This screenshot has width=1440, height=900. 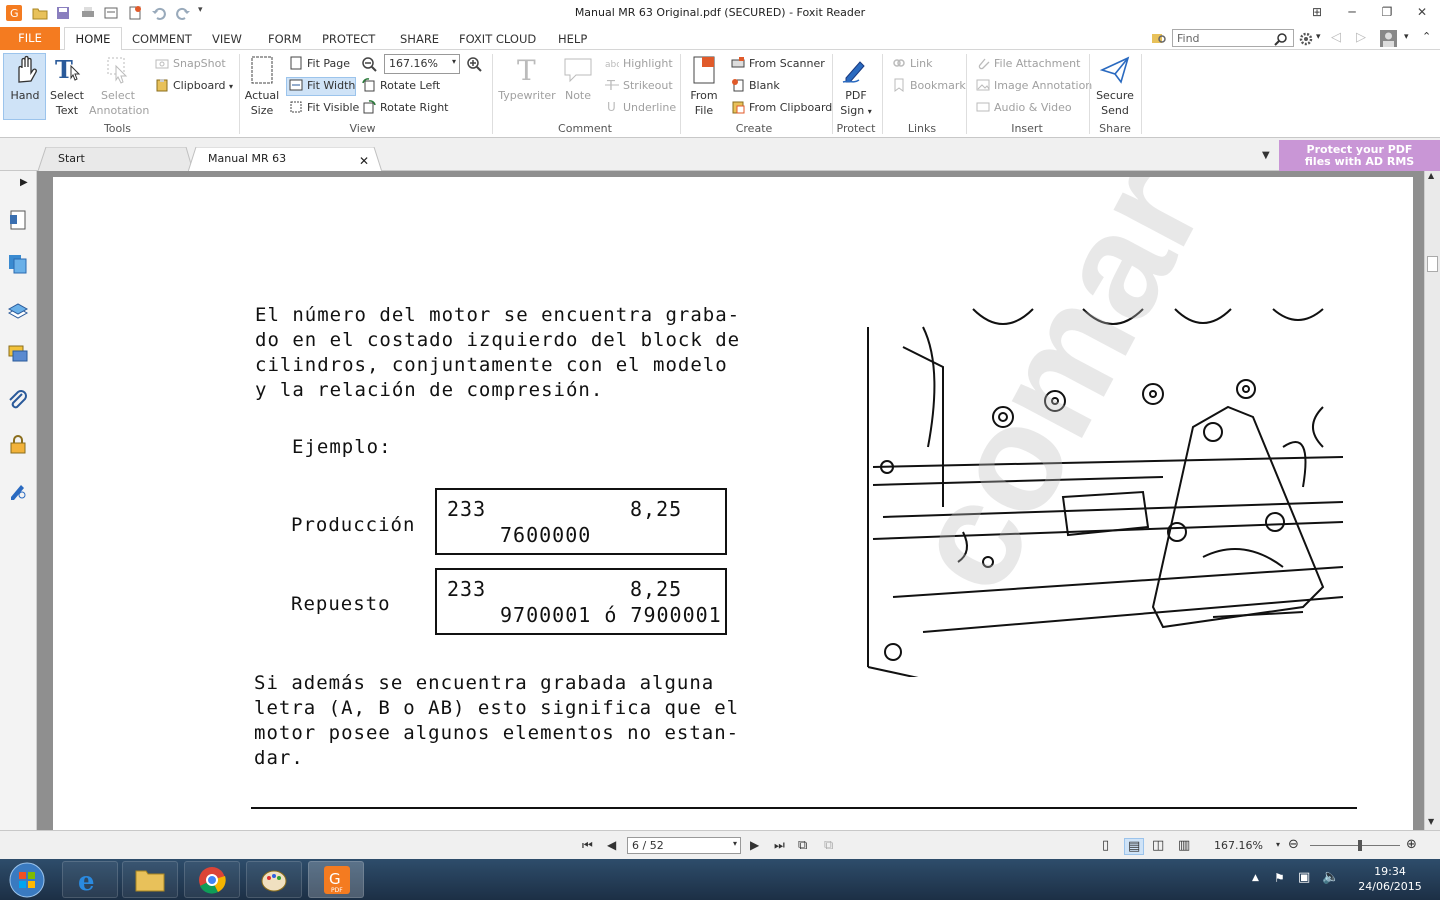 What do you see at coordinates (572, 39) in the screenshot?
I see `tab-help: HELP` at bounding box center [572, 39].